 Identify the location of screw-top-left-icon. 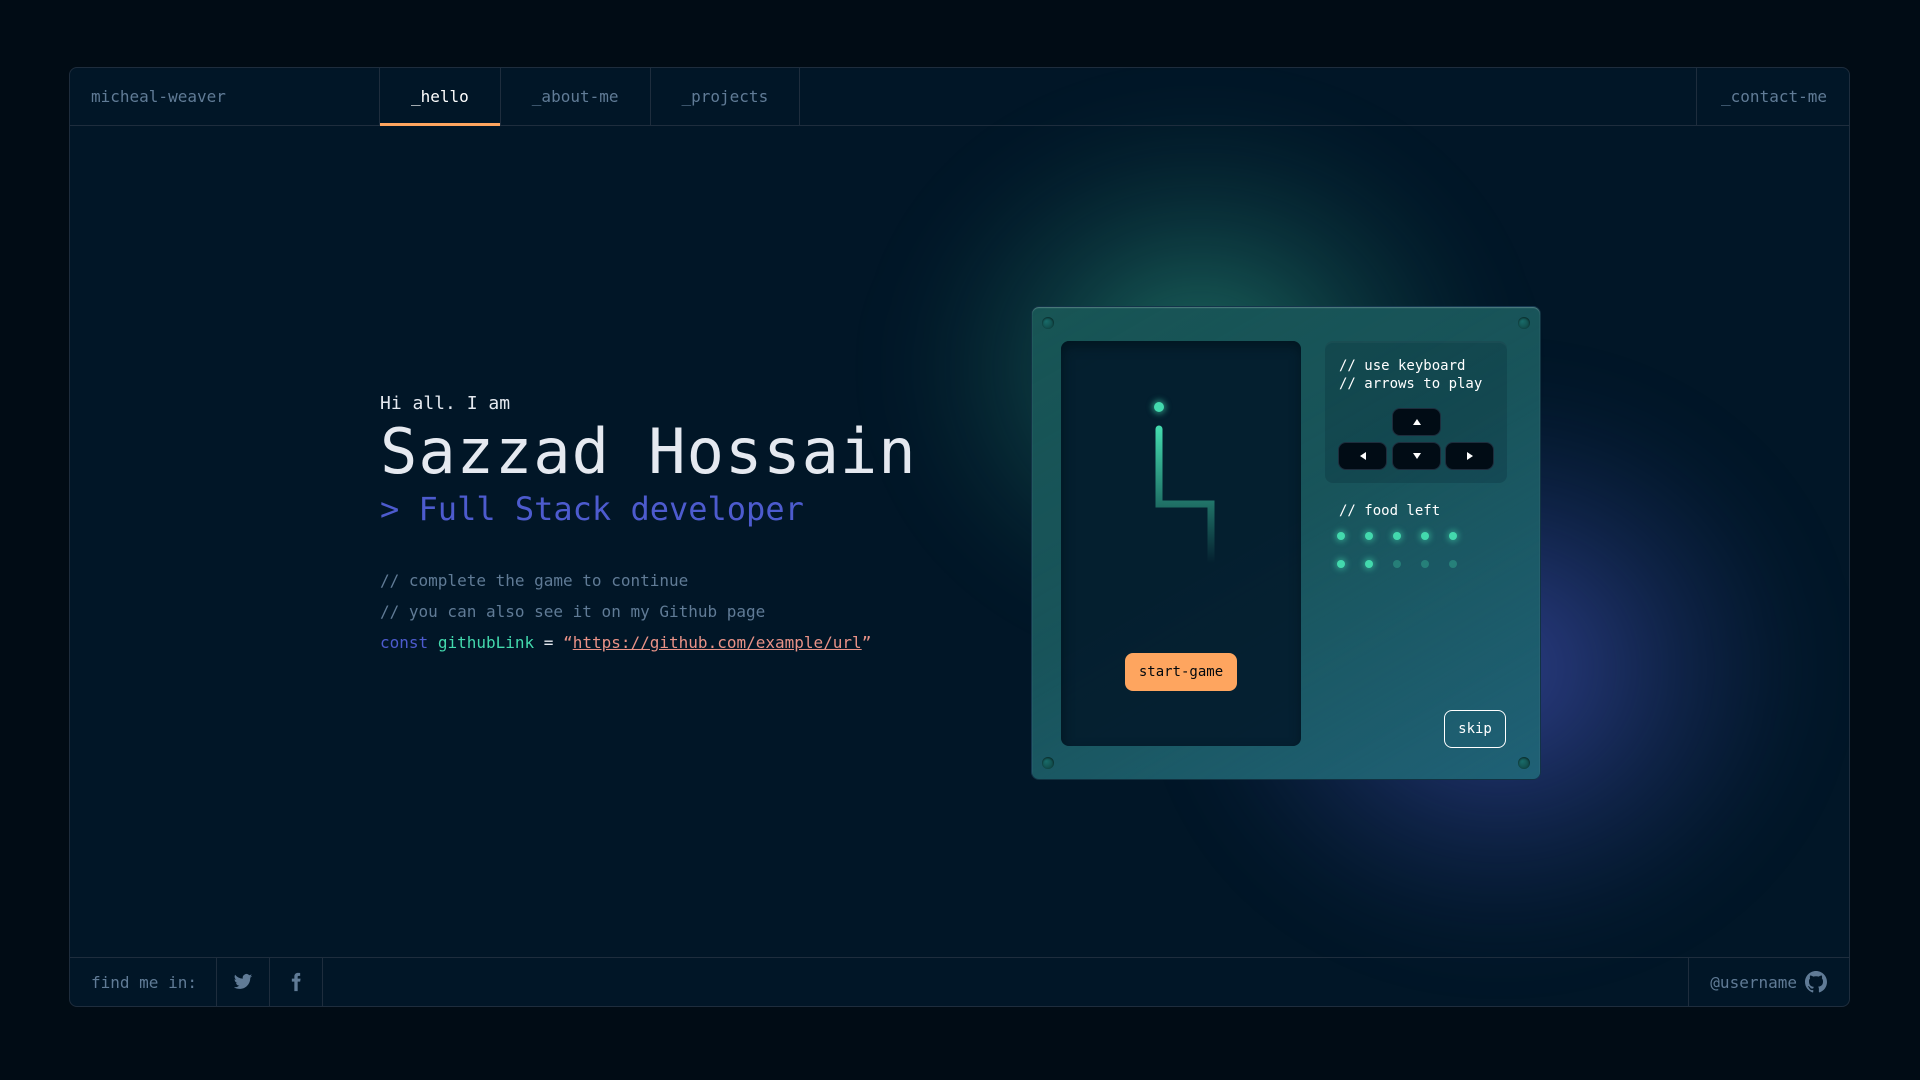
(1048, 323).